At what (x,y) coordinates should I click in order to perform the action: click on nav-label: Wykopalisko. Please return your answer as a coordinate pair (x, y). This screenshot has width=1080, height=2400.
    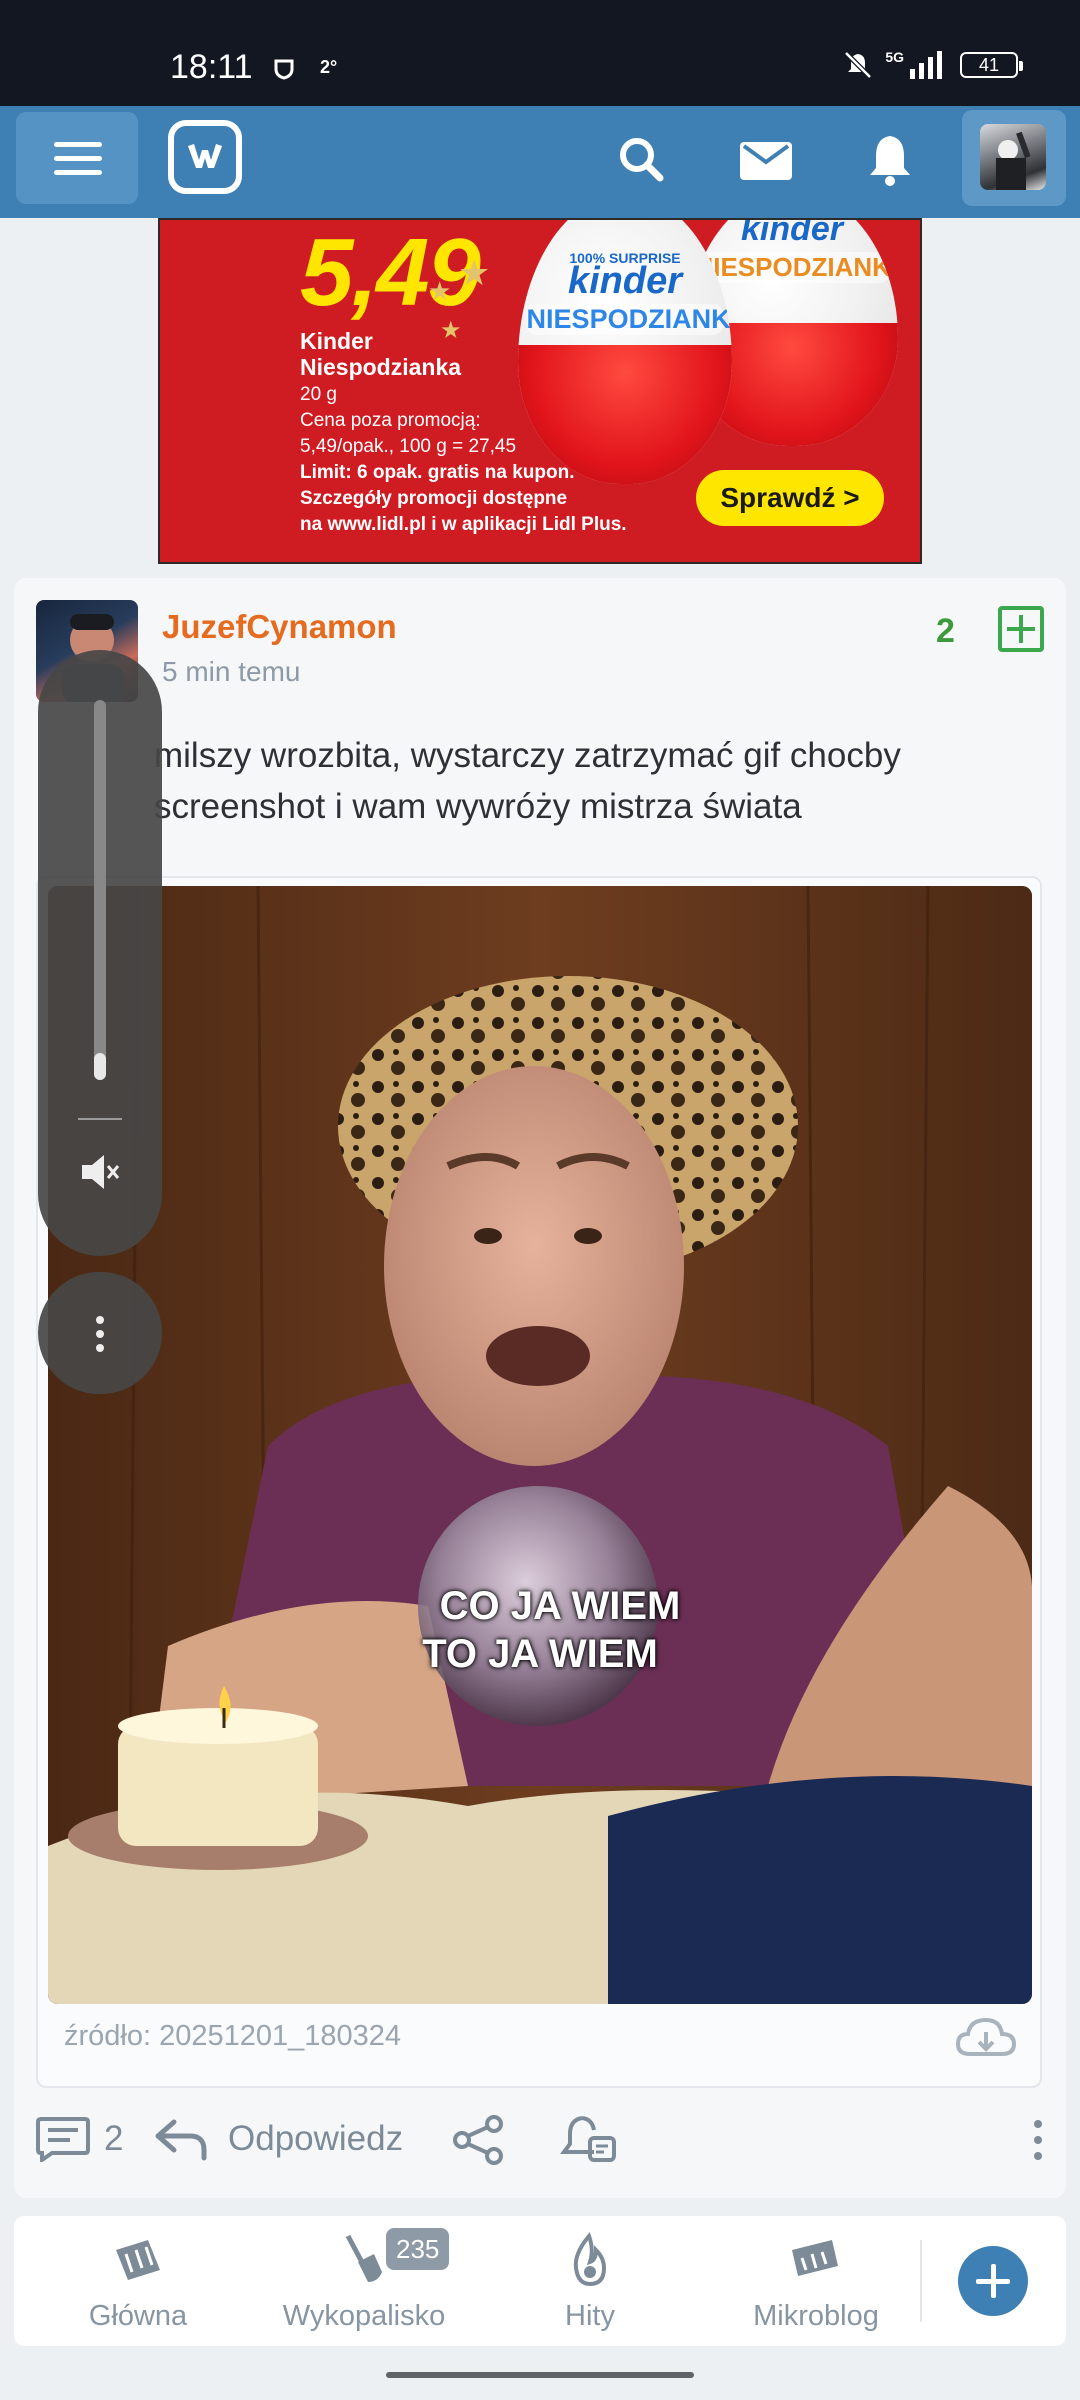
    Looking at the image, I should click on (364, 2316).